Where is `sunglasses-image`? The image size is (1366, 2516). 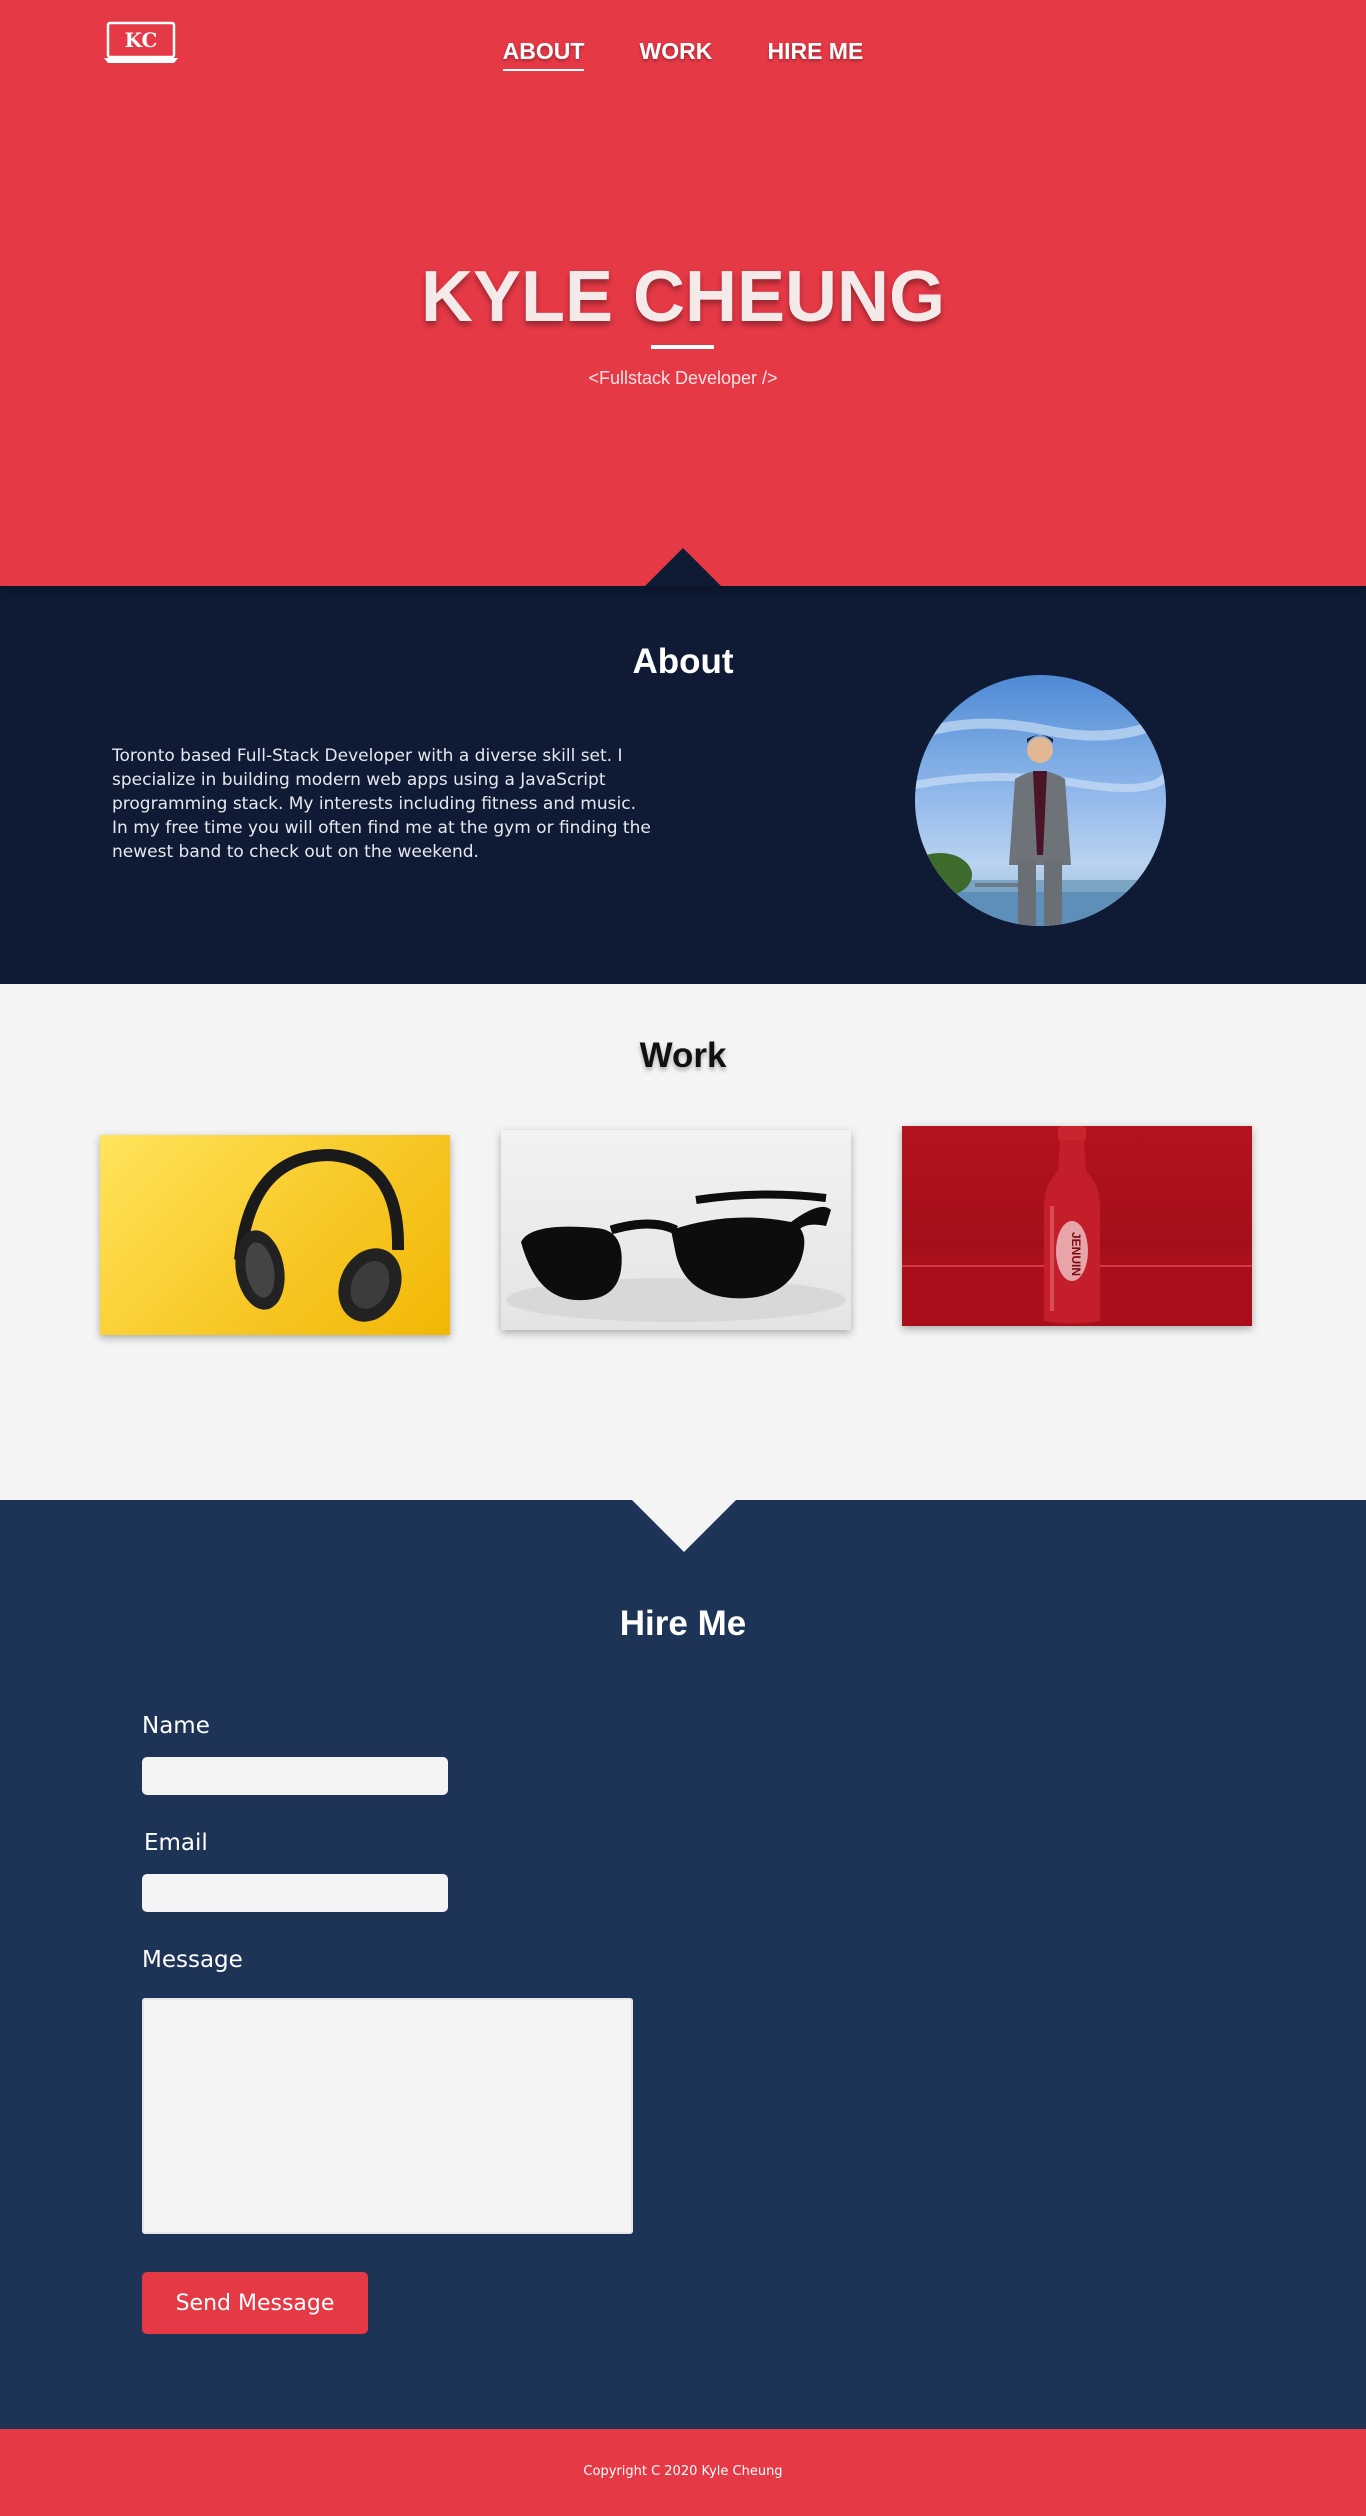
sunglasses-image is located at coordinates (676, 1256).